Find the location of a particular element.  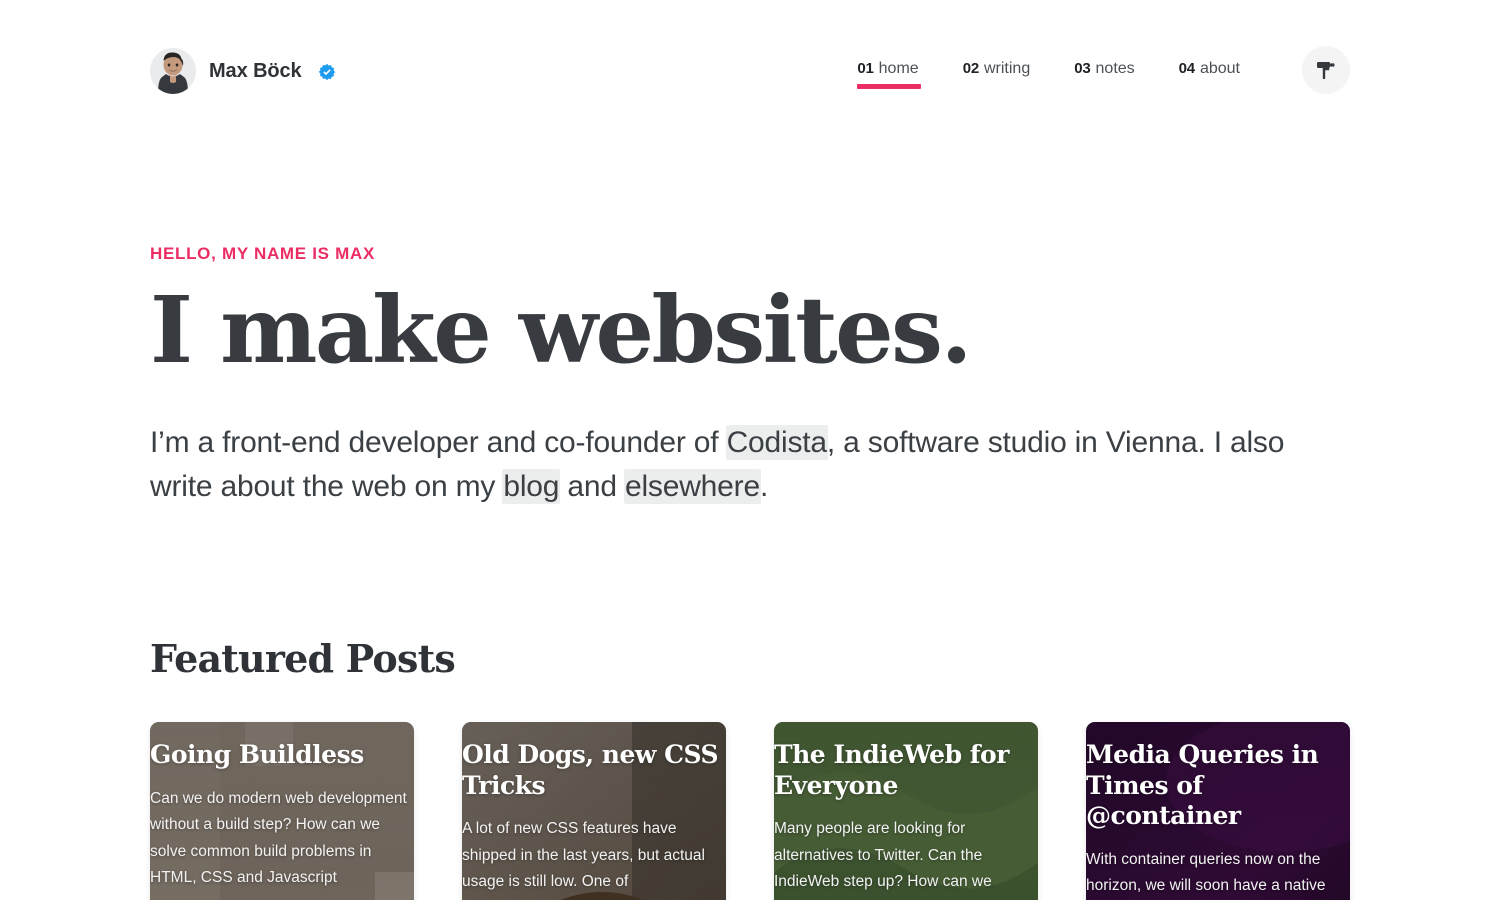

nav-item-notes: 03 notes is located at coordinates (1104, 75).